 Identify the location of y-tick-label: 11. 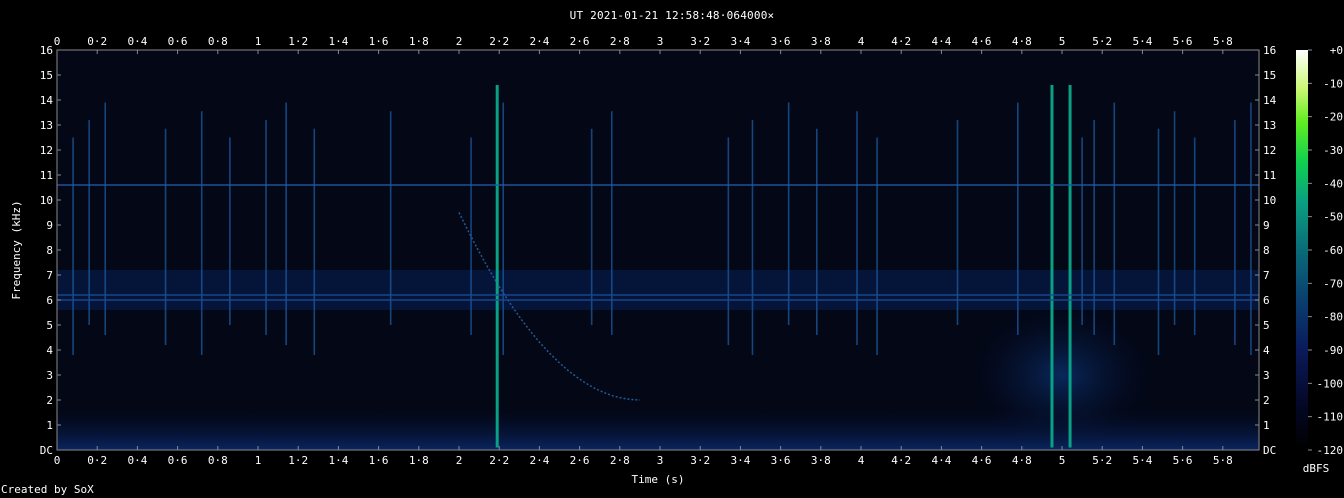
(1269, 175).